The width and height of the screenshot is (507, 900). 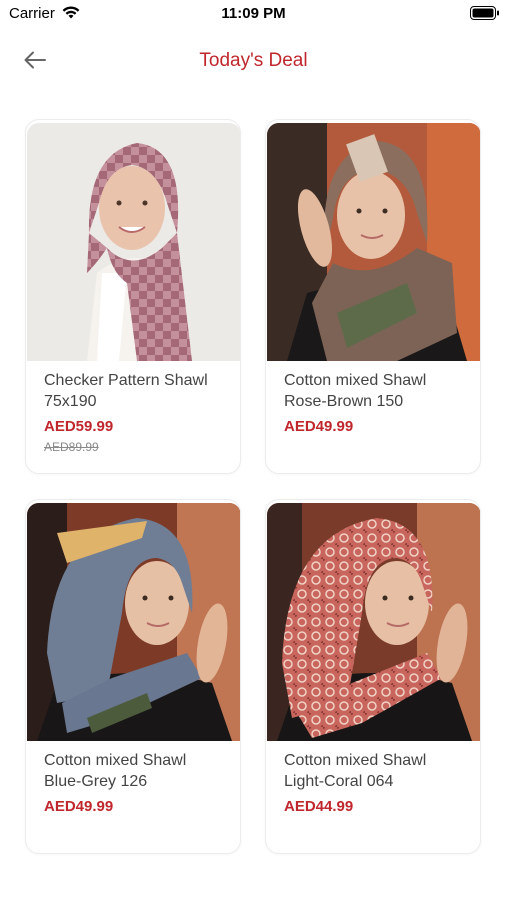 I want to click on nav-bar: Today's Deal, so click(x=253, y=60).